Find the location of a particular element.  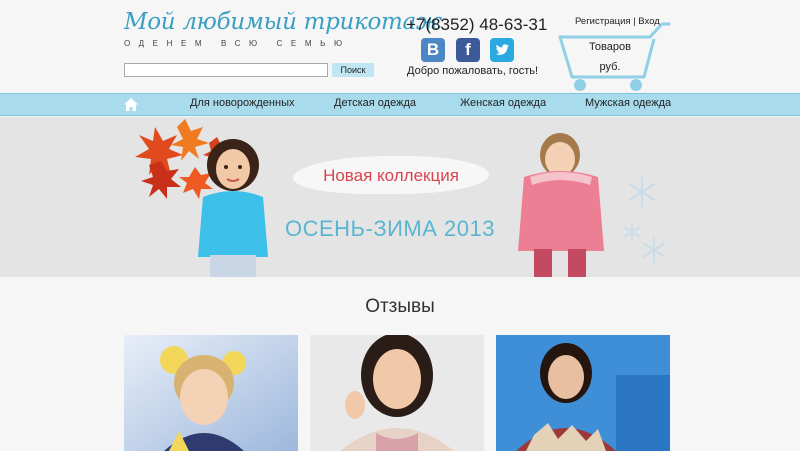

twitter-icon is located at coordinates (502, 50).